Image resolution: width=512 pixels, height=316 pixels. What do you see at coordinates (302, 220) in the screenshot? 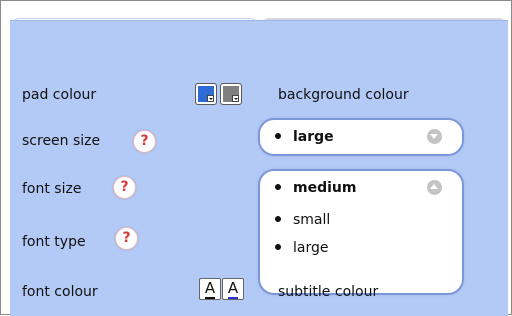
I see `font-size-option: small` at bounding box center [302, 220].